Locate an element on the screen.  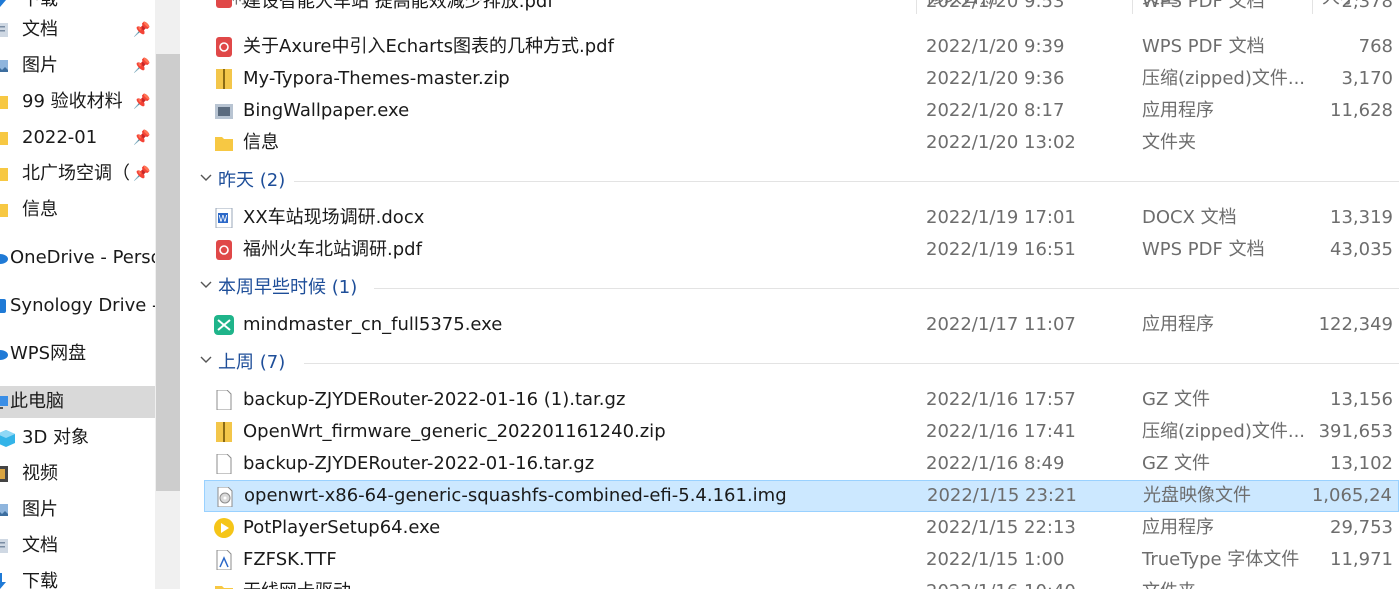
file-date: 2022/1/15 23:21 is located at coordinates (1002, 495).